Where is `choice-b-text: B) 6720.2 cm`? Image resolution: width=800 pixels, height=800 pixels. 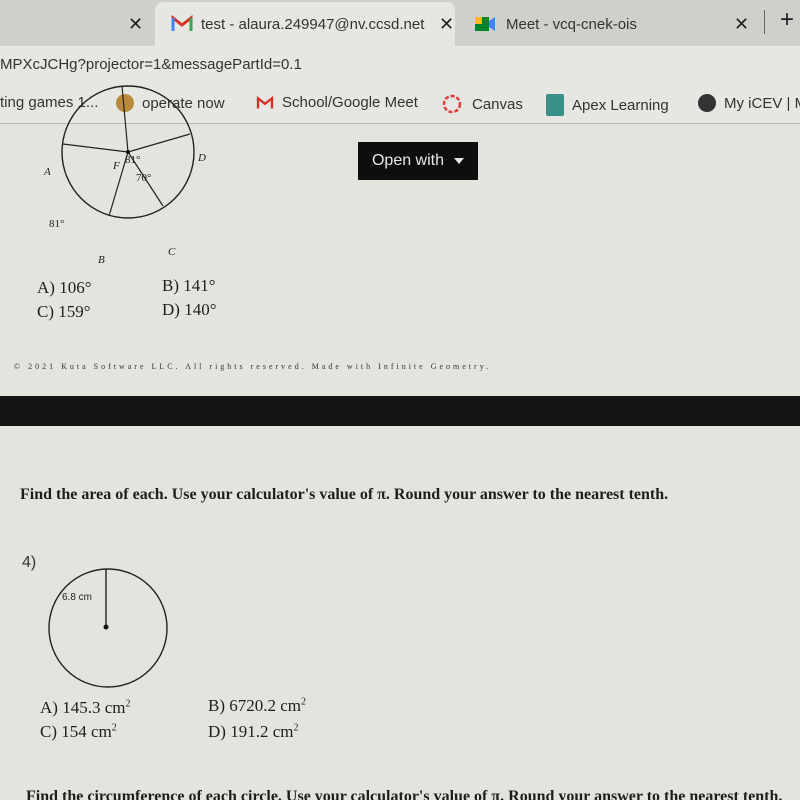
choice-b-text: B) 6720.2 cm is located at coordinates (255, 705).